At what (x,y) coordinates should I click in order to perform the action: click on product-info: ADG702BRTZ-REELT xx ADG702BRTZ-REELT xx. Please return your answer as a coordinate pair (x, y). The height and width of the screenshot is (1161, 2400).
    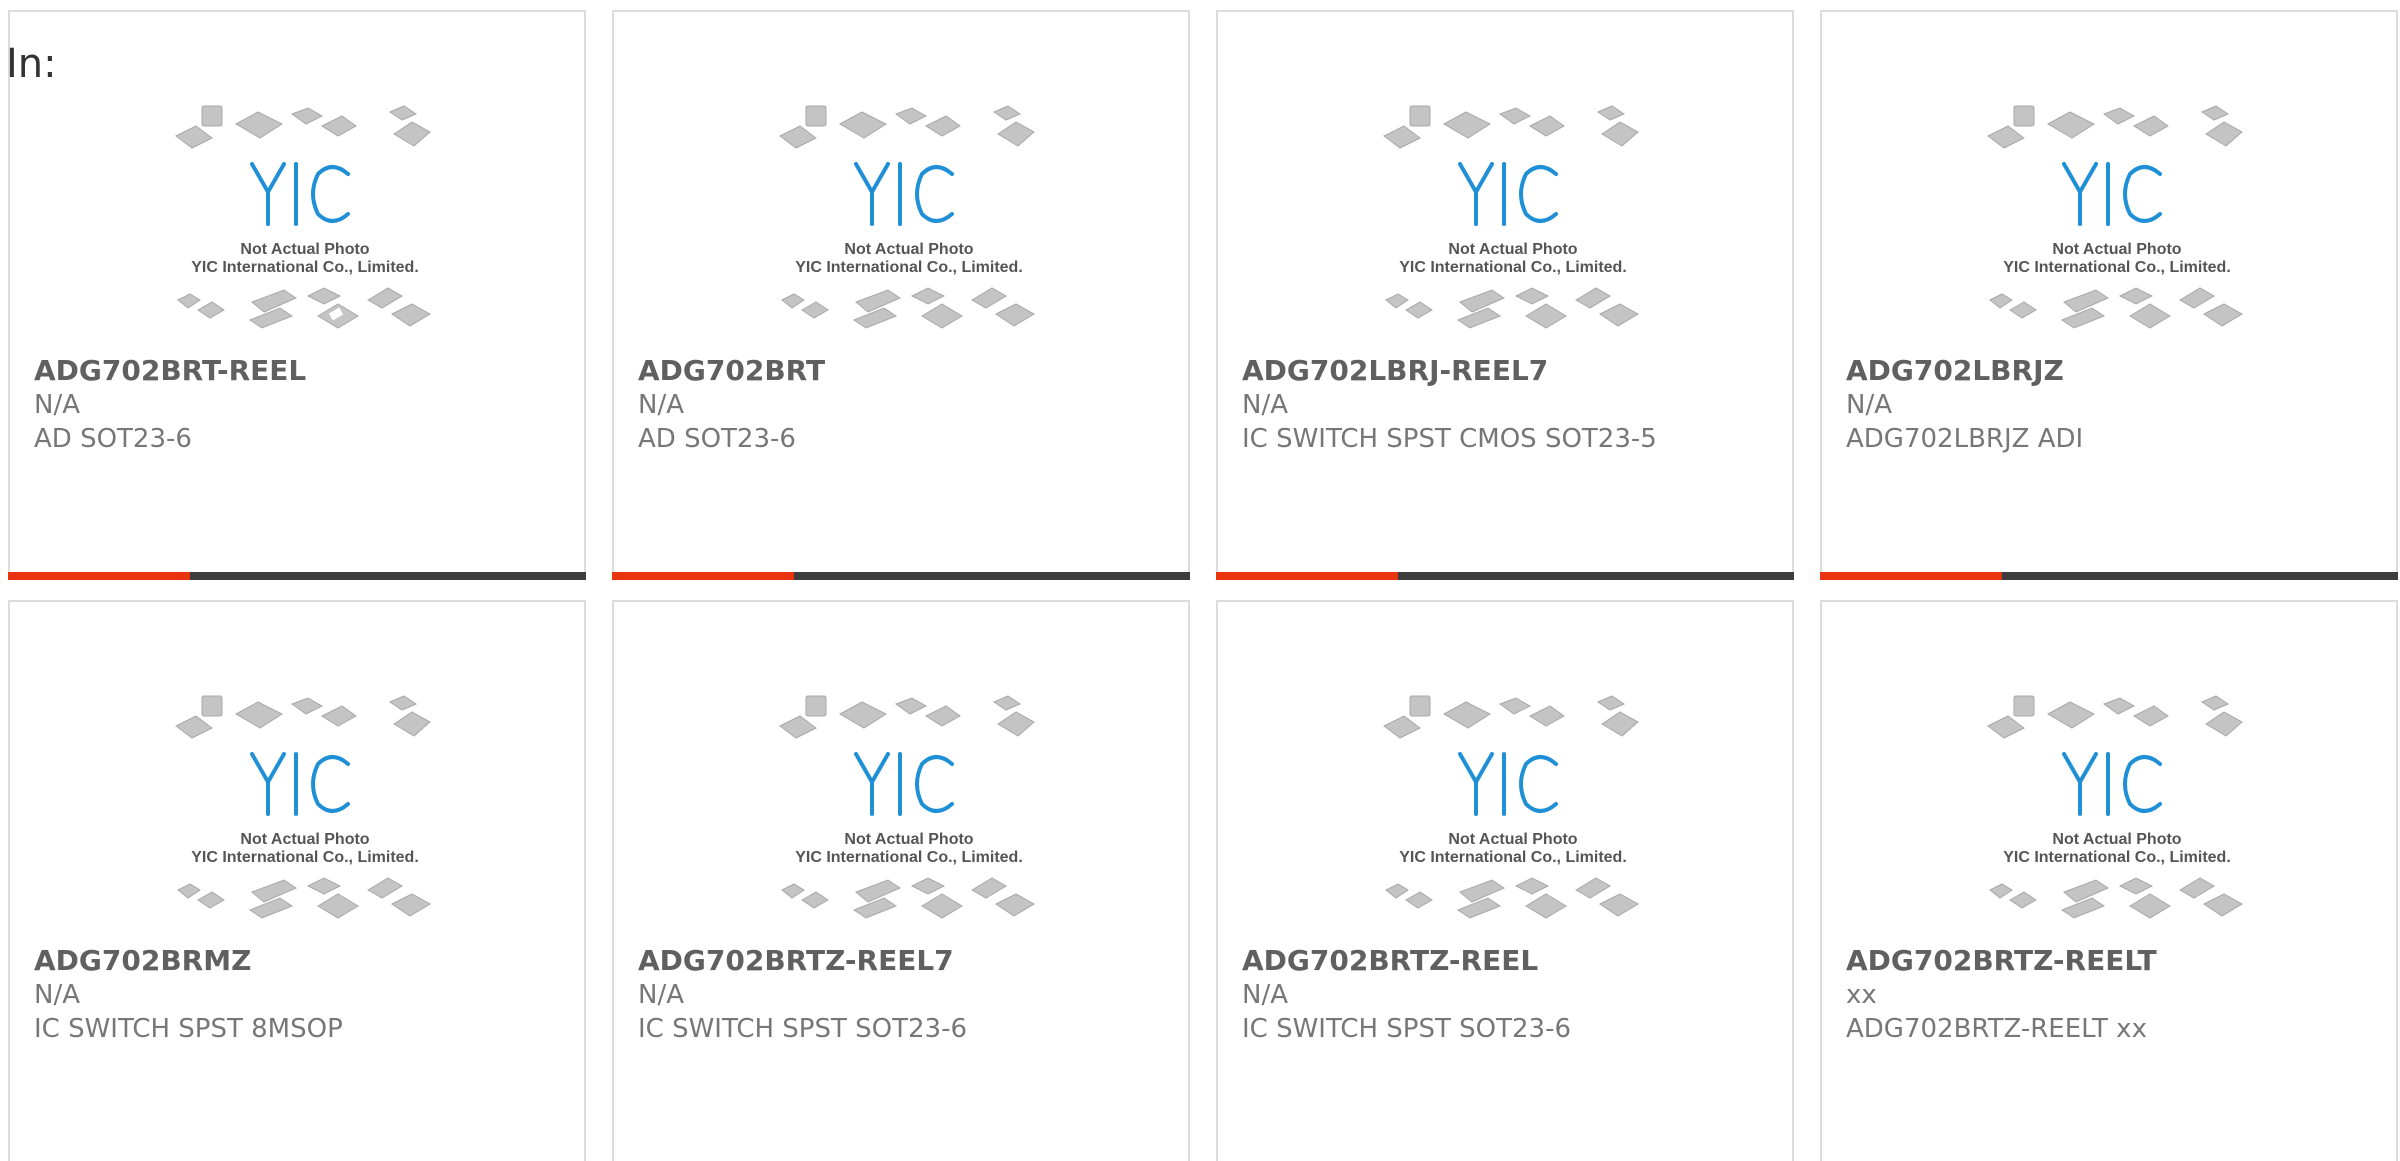
    Looking at the image, I should click on (2116, 995).